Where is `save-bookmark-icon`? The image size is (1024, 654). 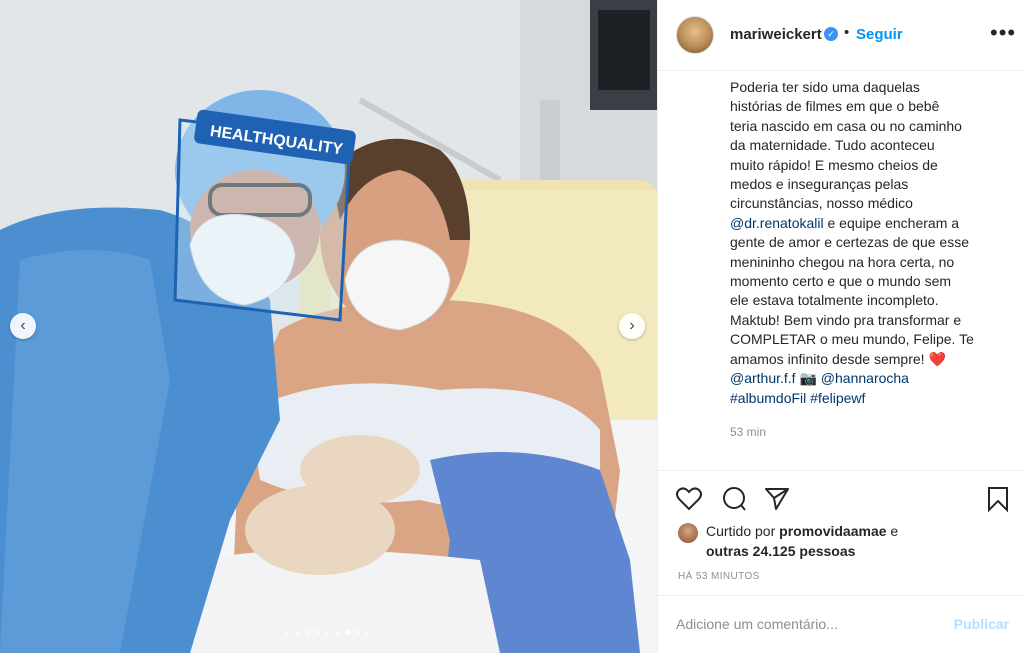
save-bookmark-icon is located at coordinates (998, 499).